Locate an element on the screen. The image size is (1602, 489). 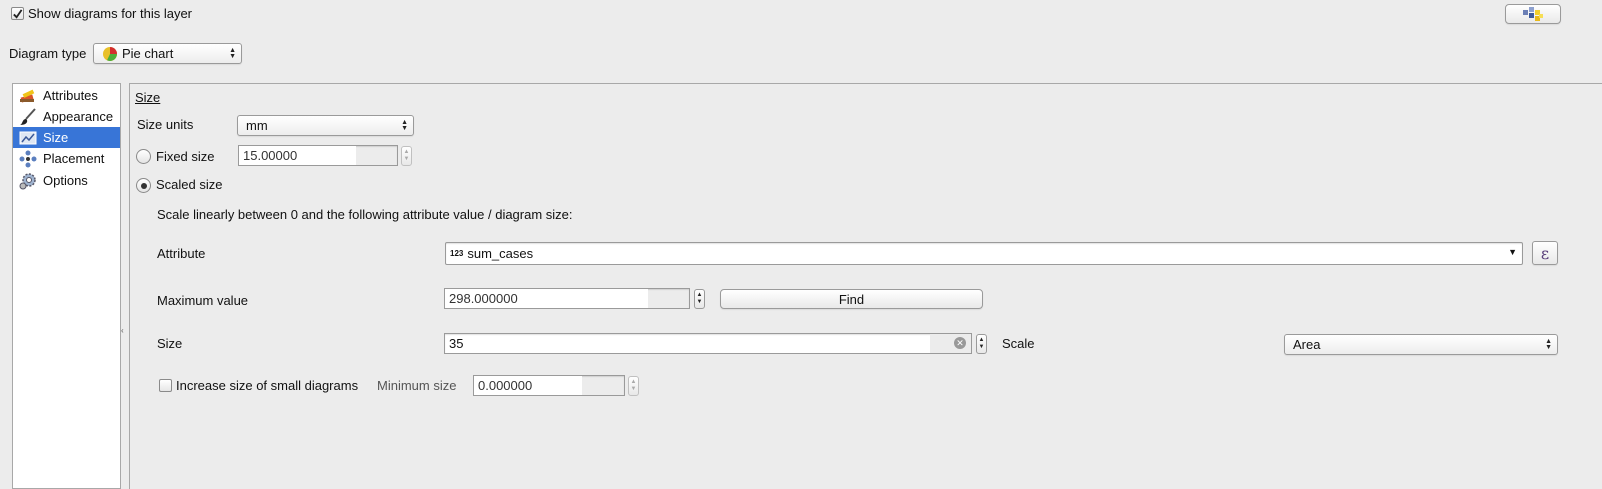
sidebar-item-label: Size is located at coordinates (56, 137).